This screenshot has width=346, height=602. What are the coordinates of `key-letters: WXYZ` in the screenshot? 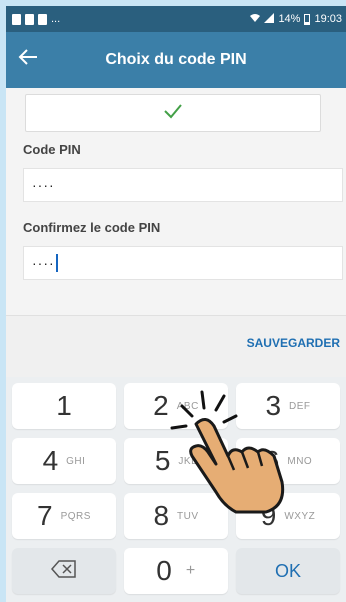 It's located at (300, 516).